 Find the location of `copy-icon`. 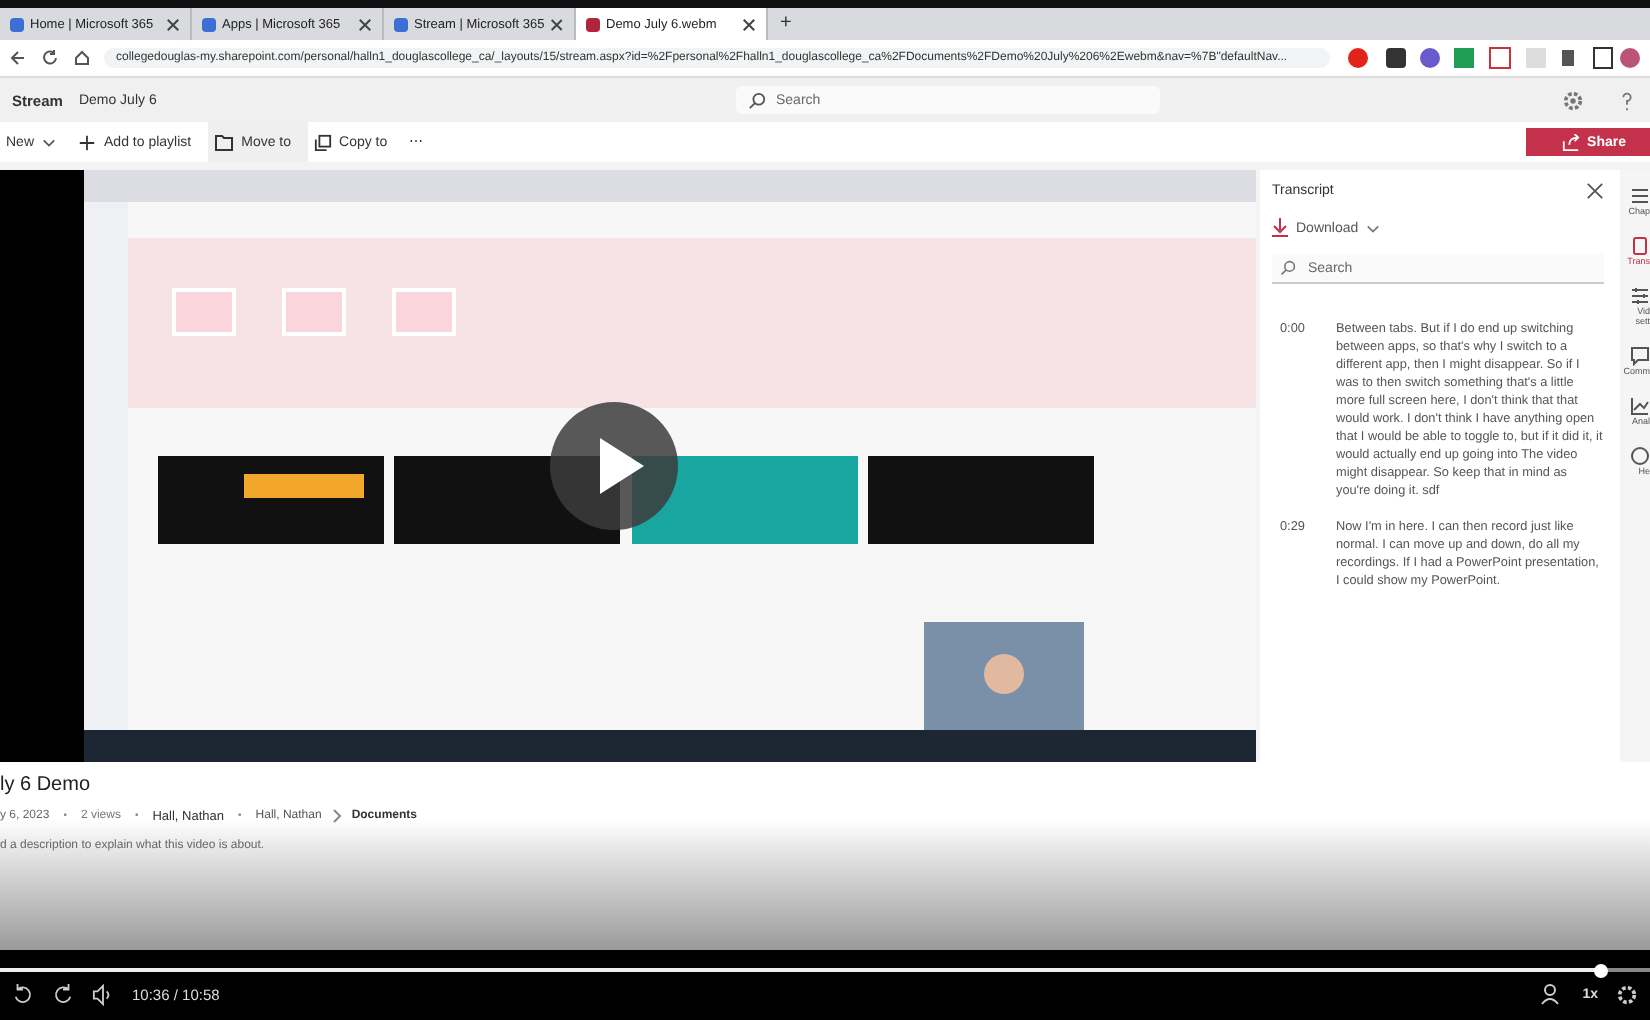

copy-icon is located at coordinates (322, 142).